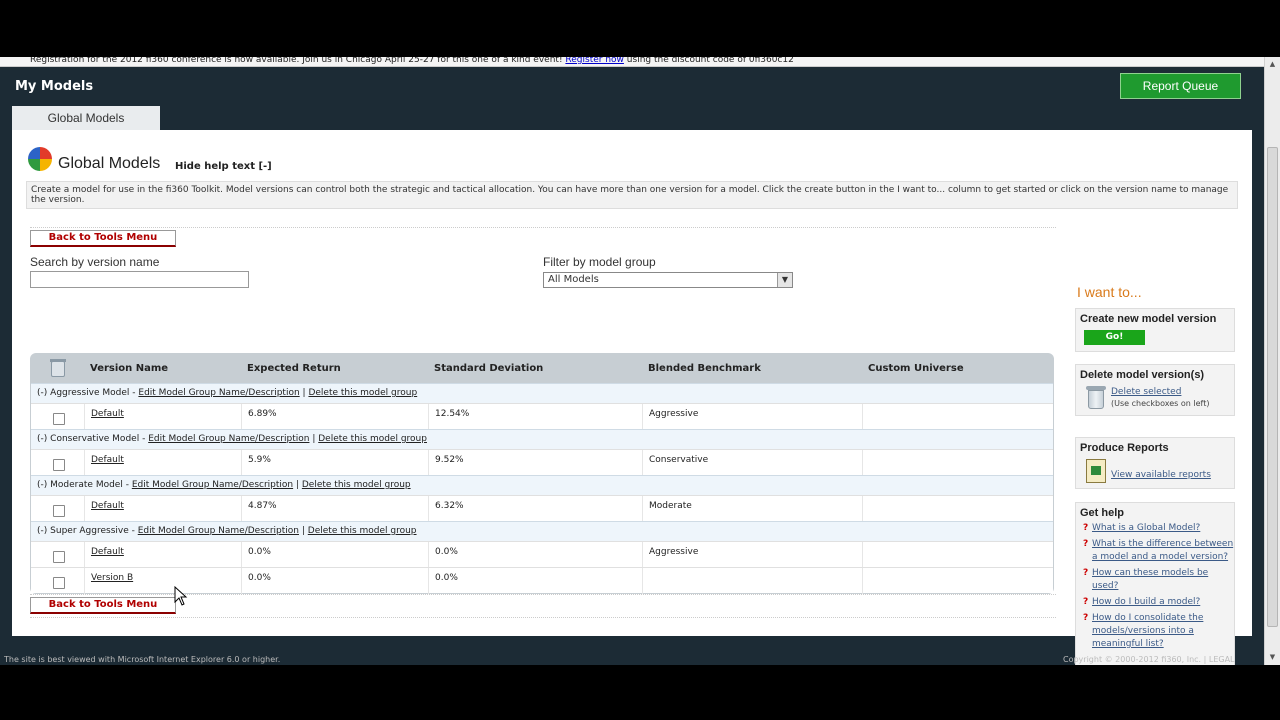 This screenshot has height=720, width=1280. I want to click on benchmark-cell, so click(752, 581).